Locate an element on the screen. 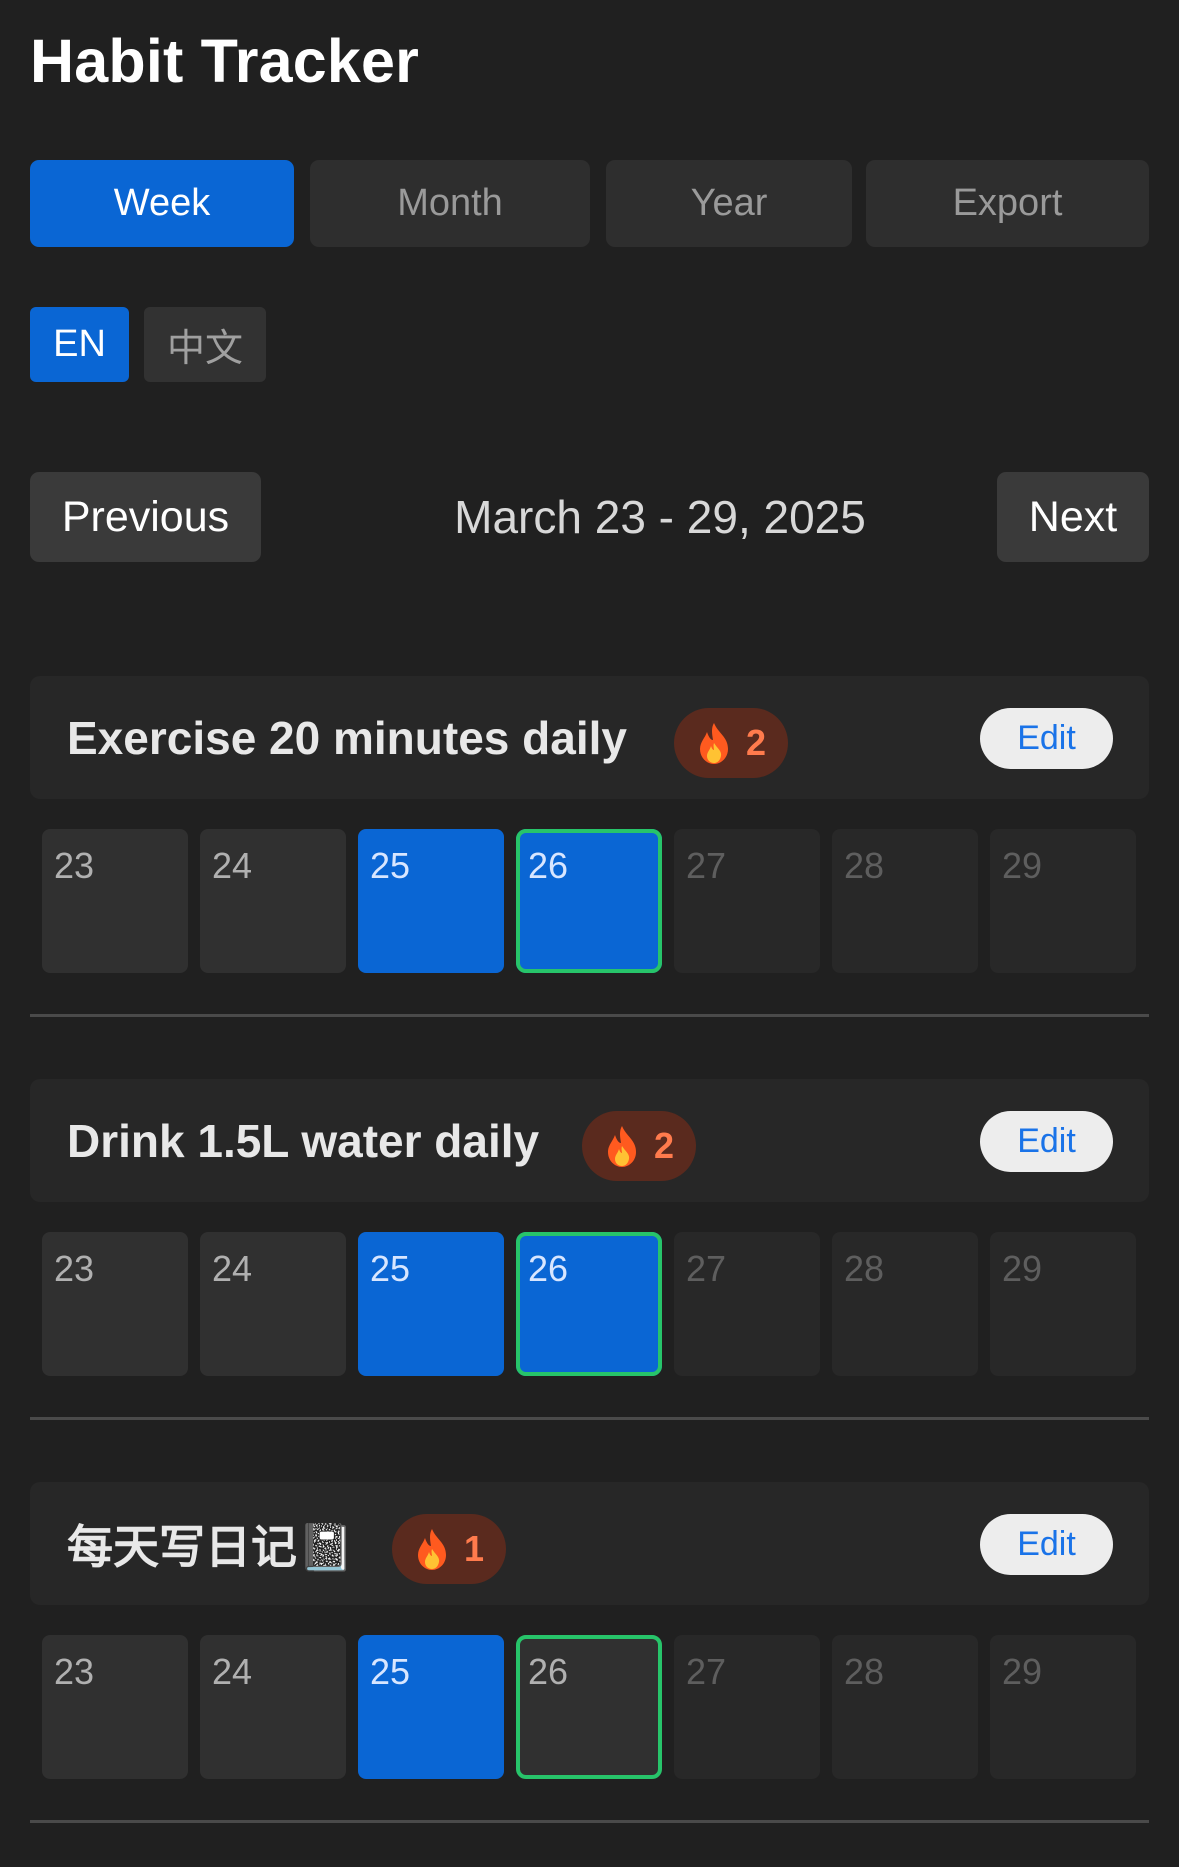  habit-name: Drink 1.5L water daily is located at coordinates (303, 1140).